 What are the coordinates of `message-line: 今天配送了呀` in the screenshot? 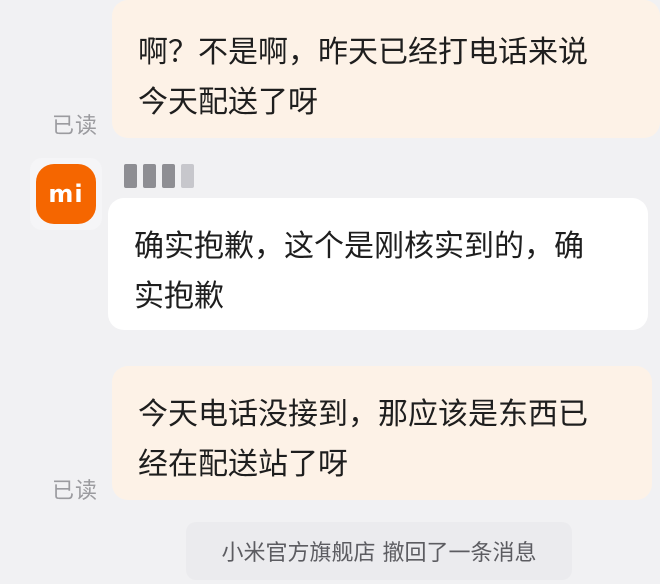 It's located at (228, 102).